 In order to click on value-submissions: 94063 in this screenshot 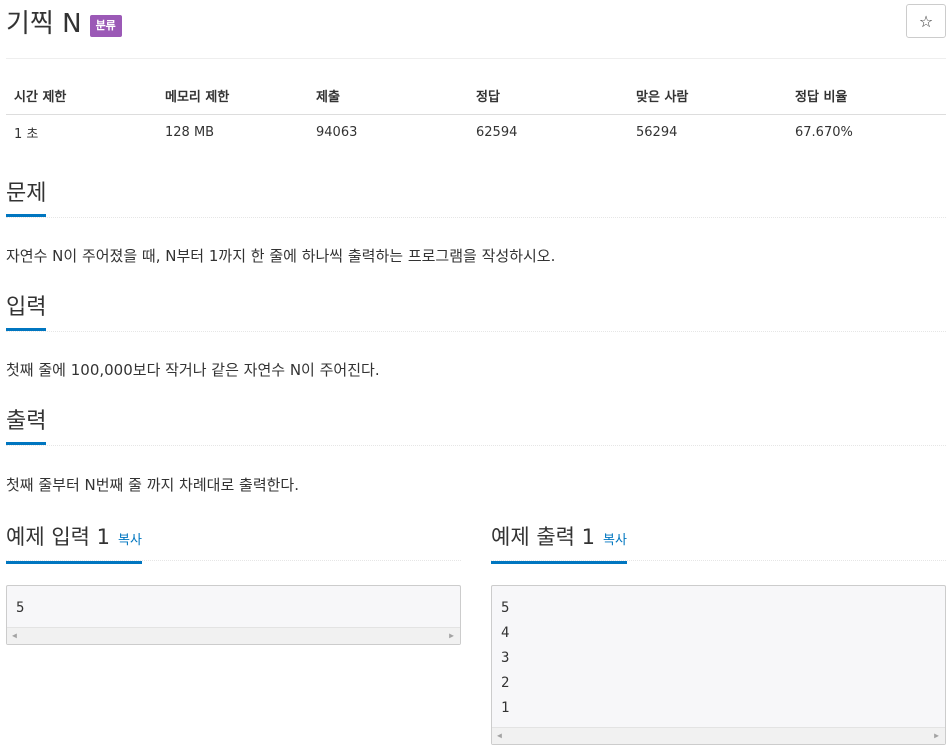, I will do `click(337, 132)`.